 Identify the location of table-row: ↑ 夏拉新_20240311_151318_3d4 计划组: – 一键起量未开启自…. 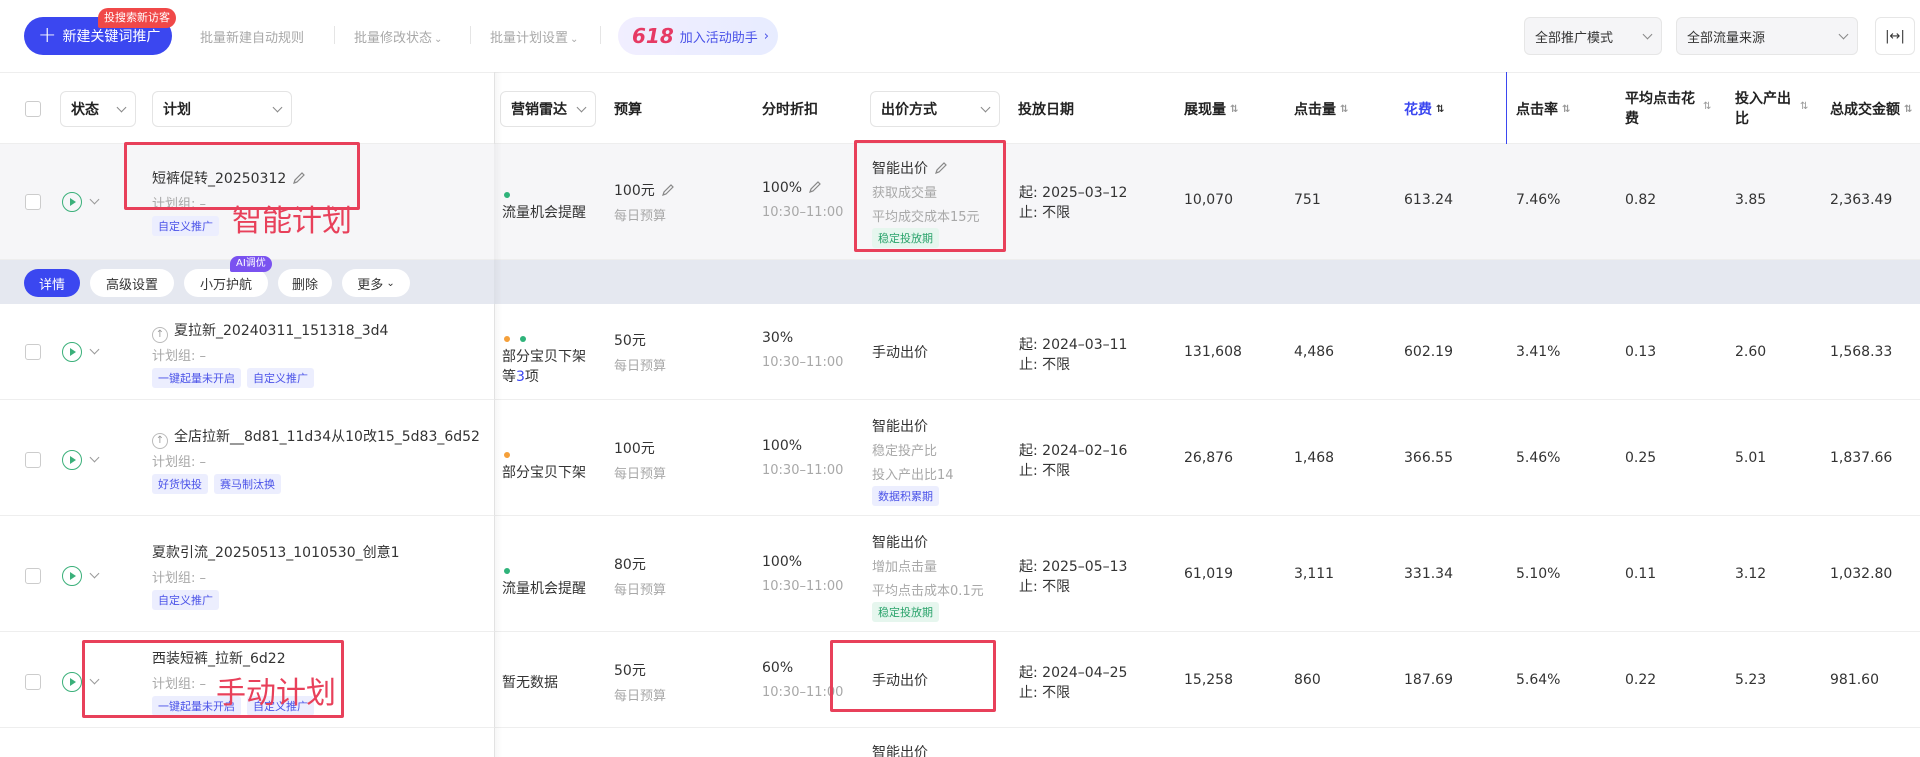
(960, 352).